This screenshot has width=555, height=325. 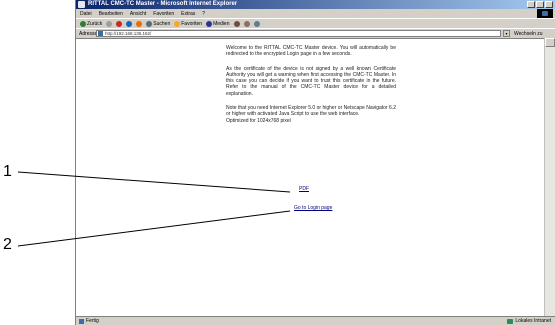 I want to click on history-icon, so click(x=236, y=24).